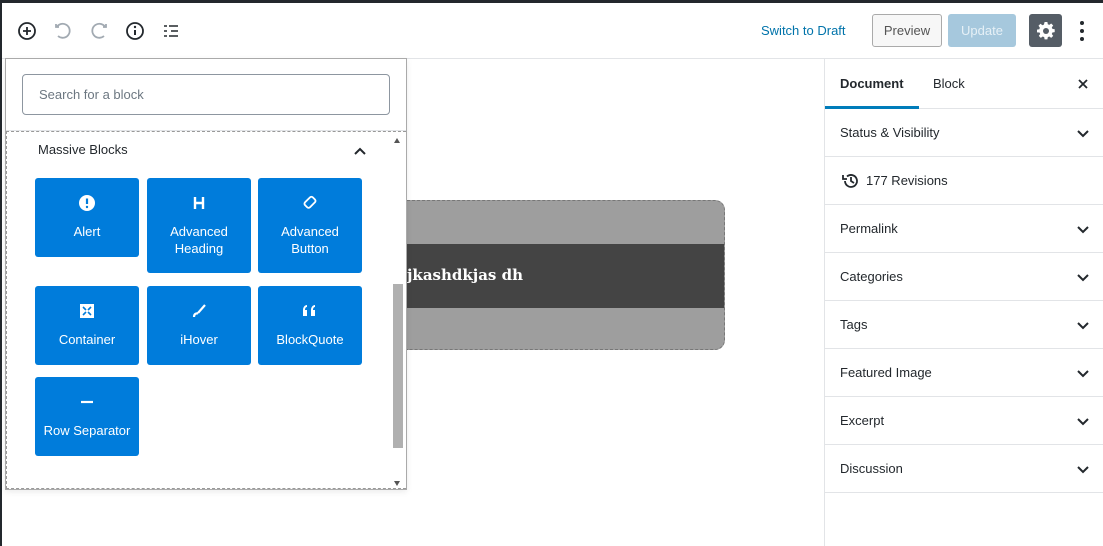 This screenshot has height=546, width=1103. I want to click on block-advanced-button: Advanced Button, so click(310, 225).